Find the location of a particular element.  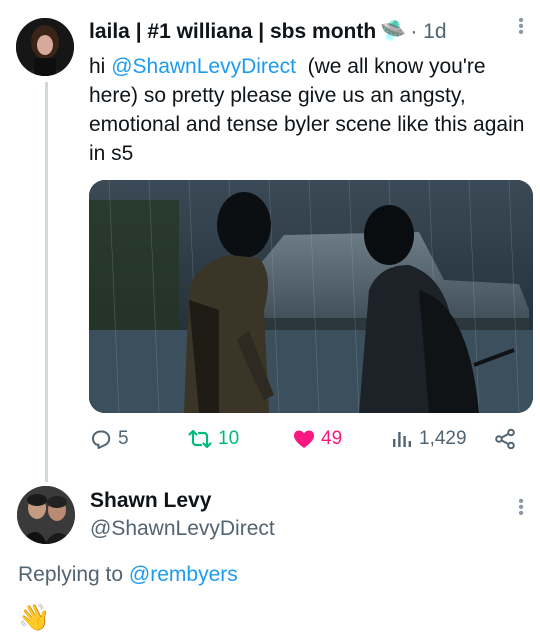

like-count: 49 is located at coordinates (332, 438).